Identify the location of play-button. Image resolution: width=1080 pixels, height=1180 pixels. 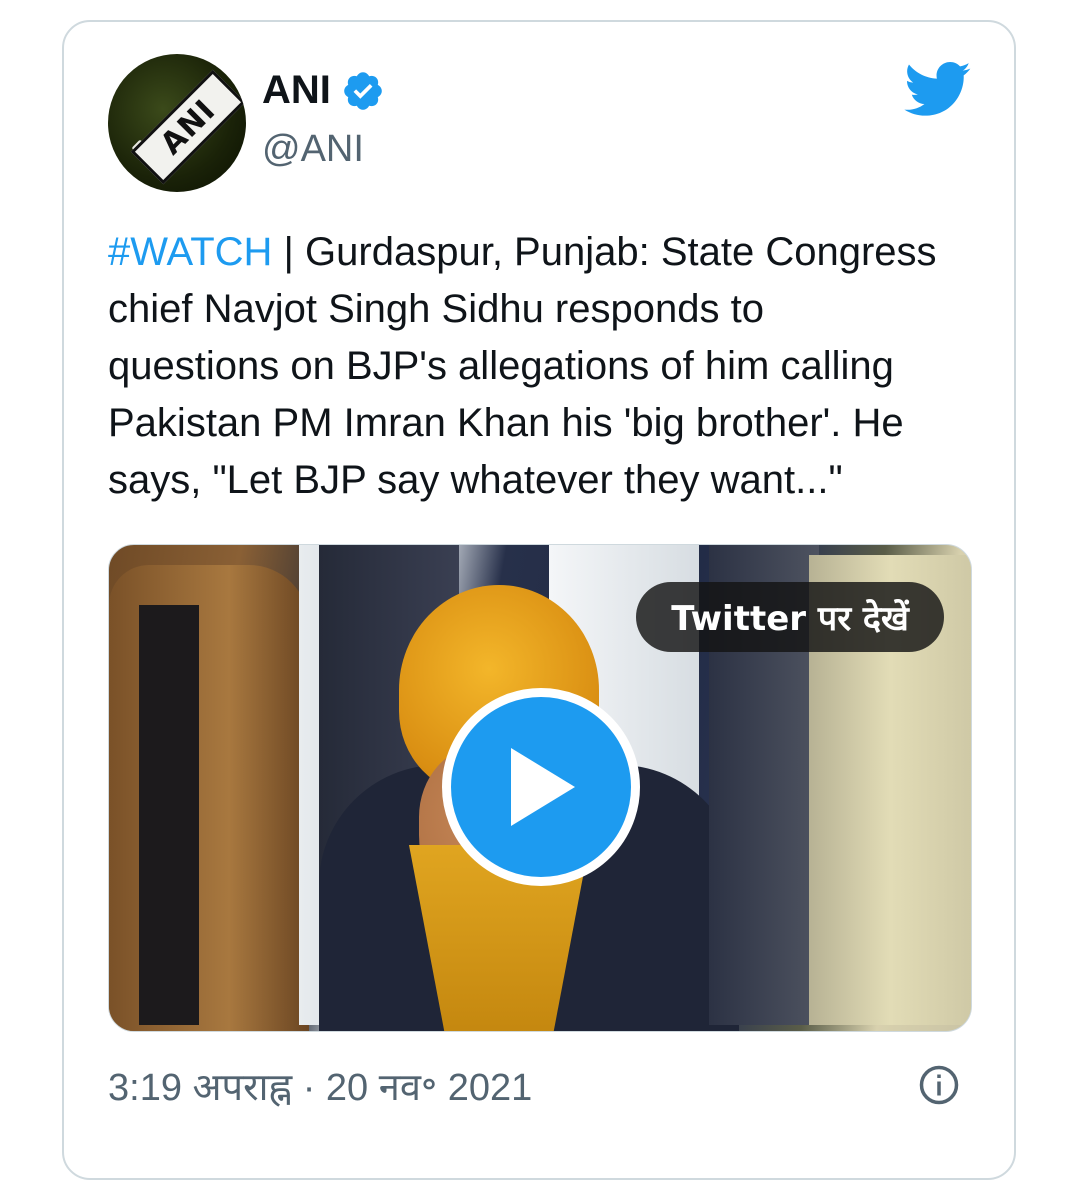
(541, 787).